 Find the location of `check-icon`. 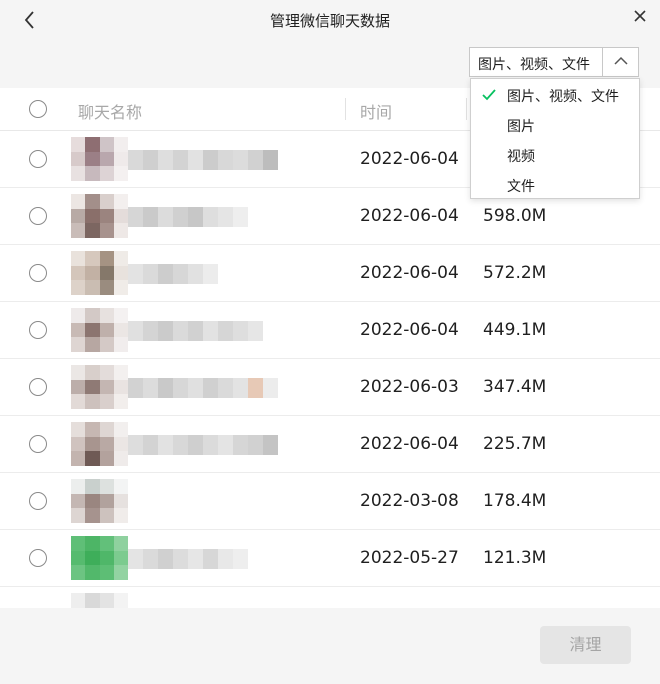

check-icon is located at coordinates (489, 95).